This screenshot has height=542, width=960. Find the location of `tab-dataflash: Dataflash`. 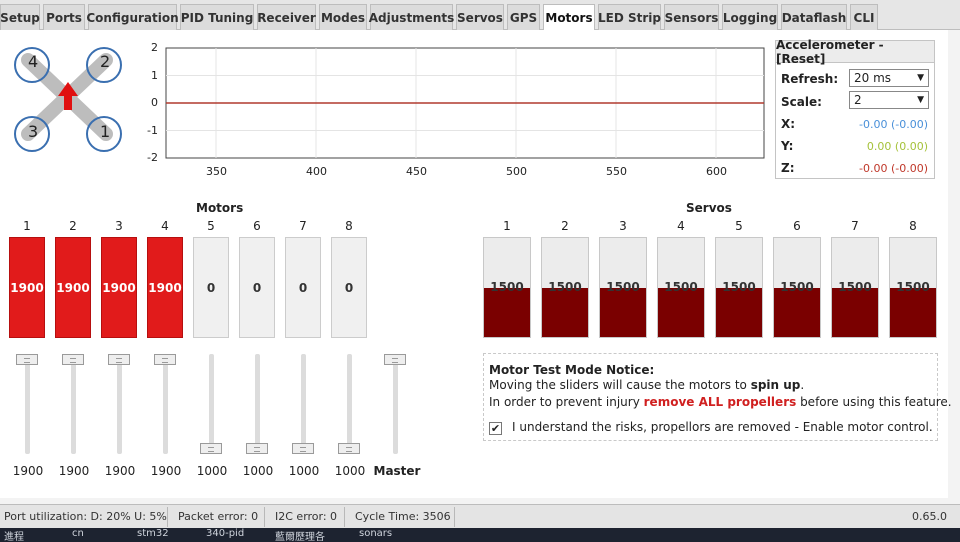

tab-dataflash: Dataflash is located at coordinates (814, 17).